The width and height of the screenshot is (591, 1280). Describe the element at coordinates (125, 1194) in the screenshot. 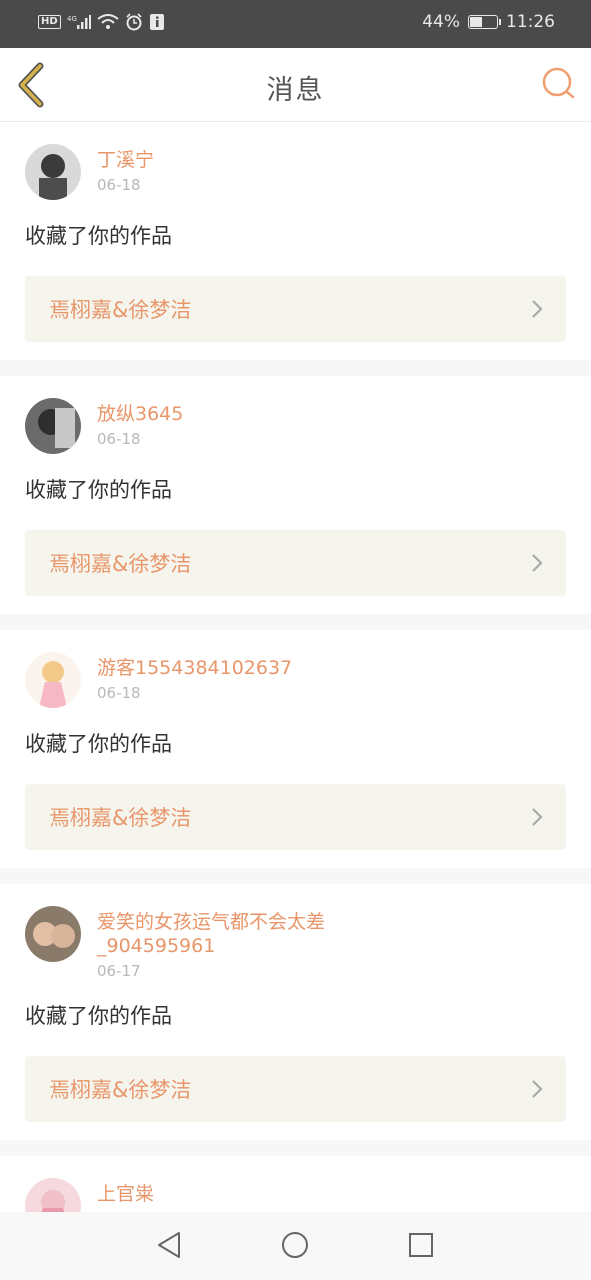

I see `username: 上官粜` at that location.